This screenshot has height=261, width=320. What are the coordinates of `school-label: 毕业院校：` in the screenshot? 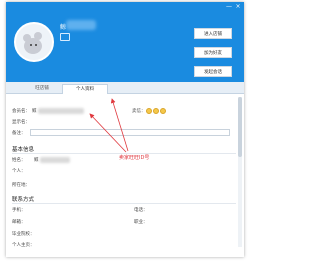 It's located at (23, 234).